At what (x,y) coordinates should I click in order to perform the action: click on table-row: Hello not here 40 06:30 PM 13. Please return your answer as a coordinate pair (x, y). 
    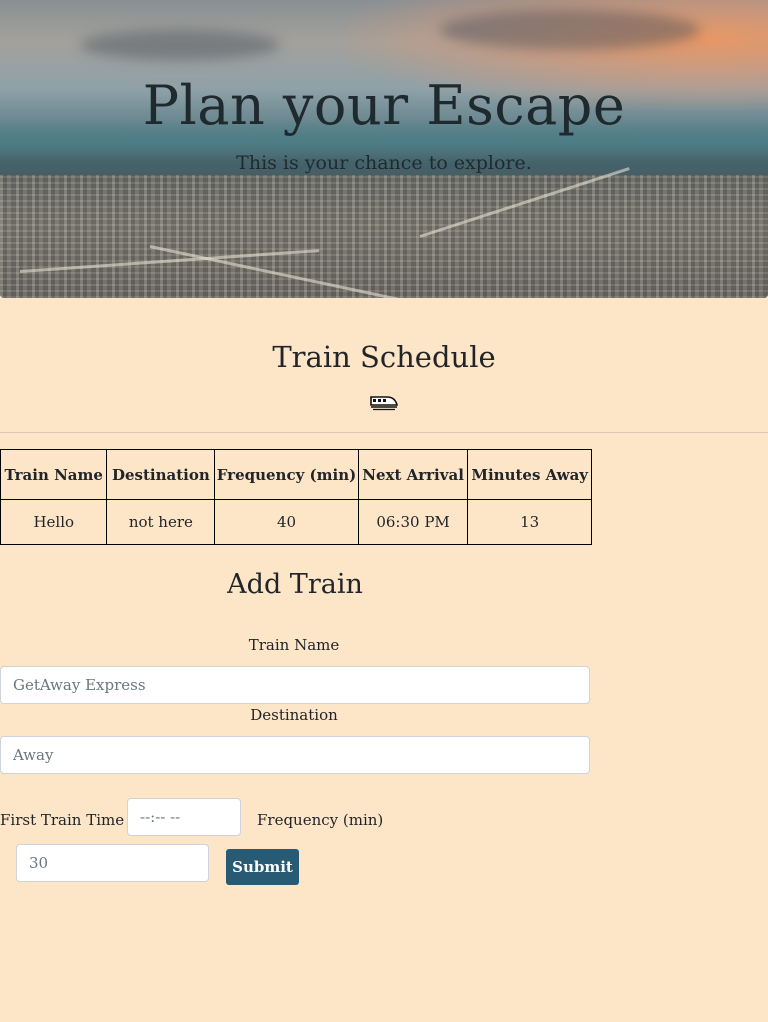
    Looking at the image, I should click on (296, 522).